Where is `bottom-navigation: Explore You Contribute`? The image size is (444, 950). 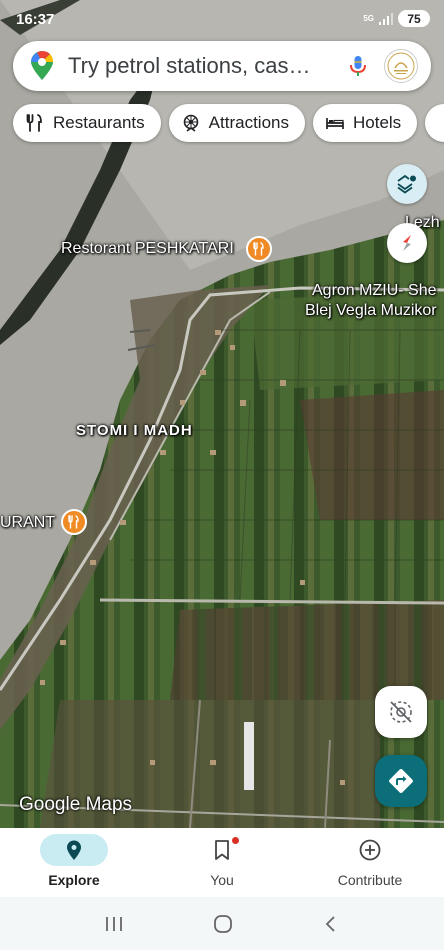
bottom-navigation: Explore You Contribute is located at coordinates (222, 862).